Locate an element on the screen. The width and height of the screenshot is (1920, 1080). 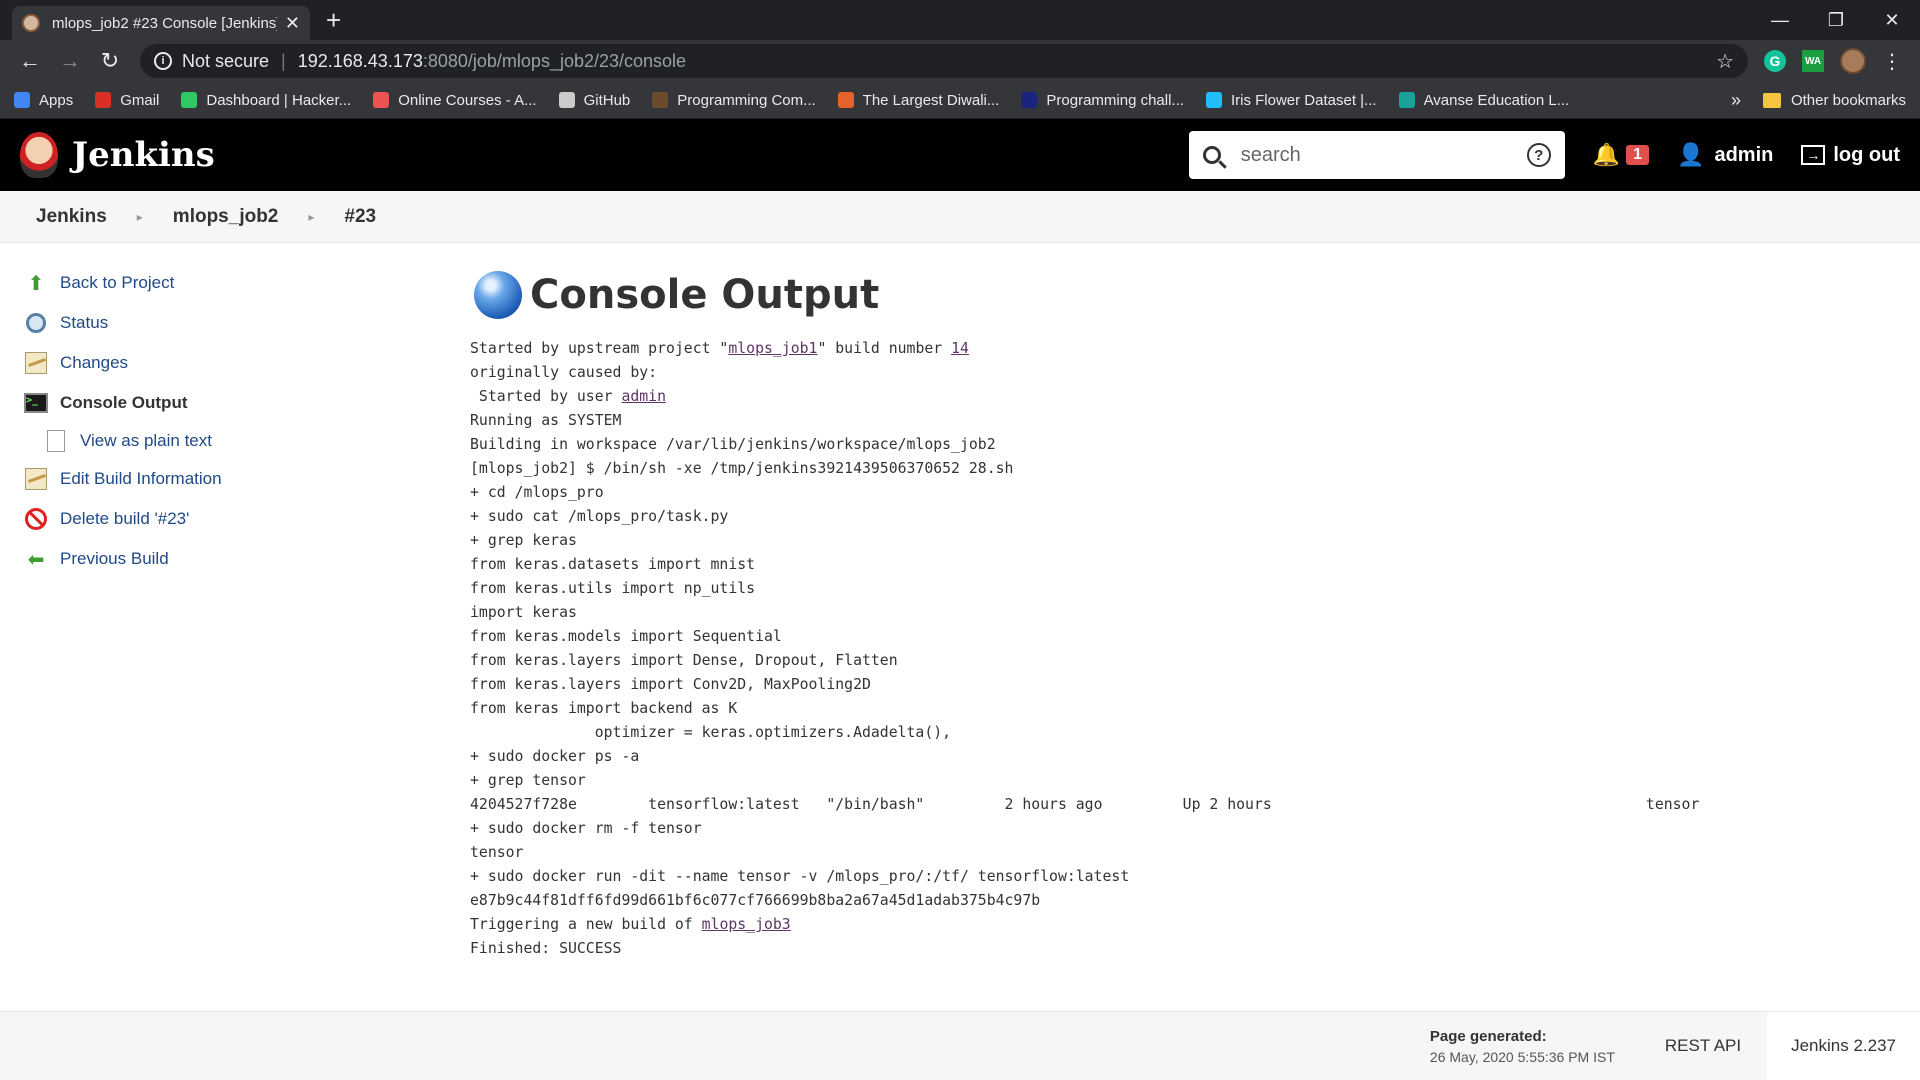
user-icon: 👤 is located at coordinates (1691, 154).